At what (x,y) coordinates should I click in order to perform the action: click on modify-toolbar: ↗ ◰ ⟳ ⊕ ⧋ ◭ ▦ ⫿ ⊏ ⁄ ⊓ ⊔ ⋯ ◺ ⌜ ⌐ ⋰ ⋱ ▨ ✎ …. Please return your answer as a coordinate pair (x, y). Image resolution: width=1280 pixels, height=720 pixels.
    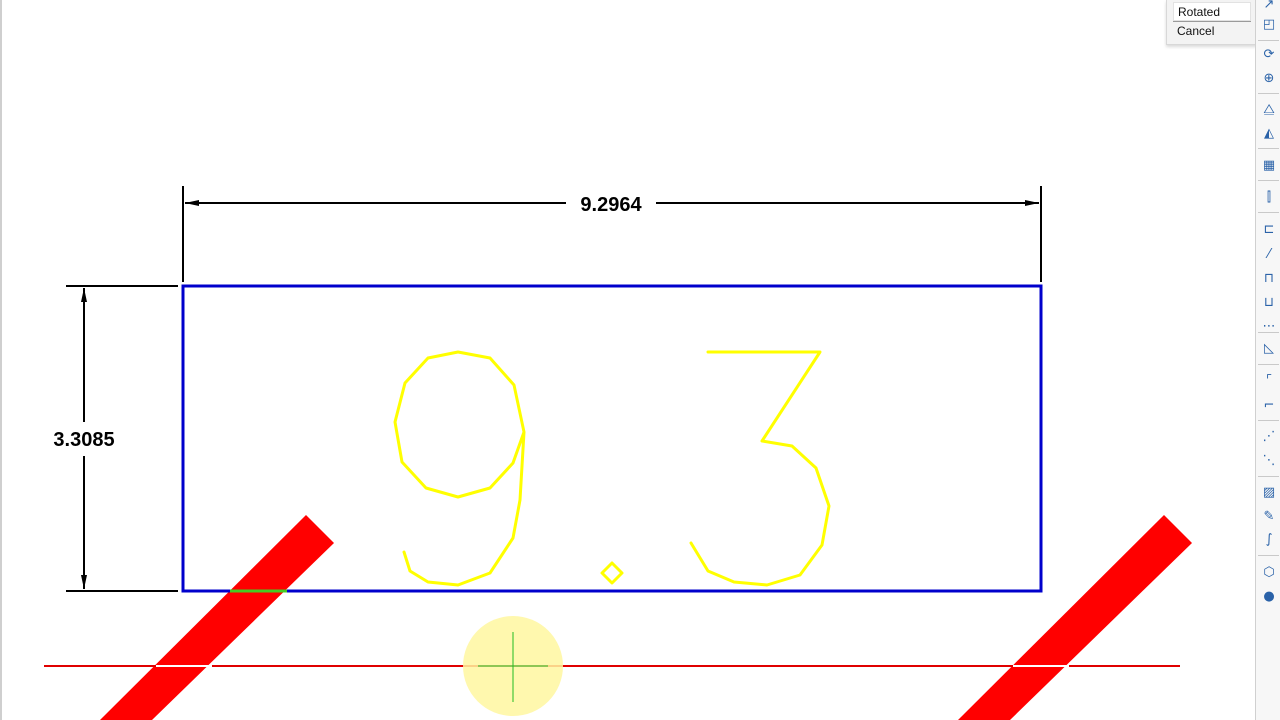
    Looking at the image, I should click on (1267, 360).